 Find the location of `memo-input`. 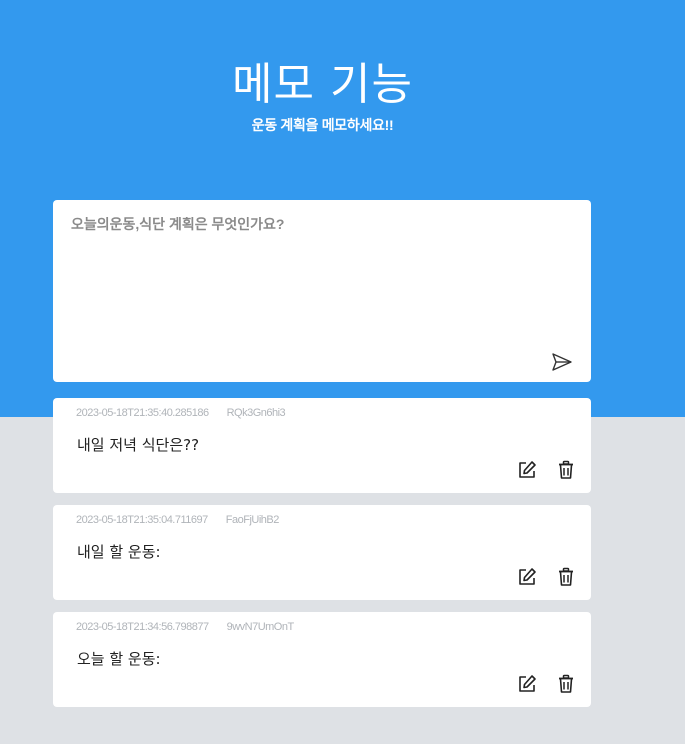

memo-input is located at coordinates (181, 277).